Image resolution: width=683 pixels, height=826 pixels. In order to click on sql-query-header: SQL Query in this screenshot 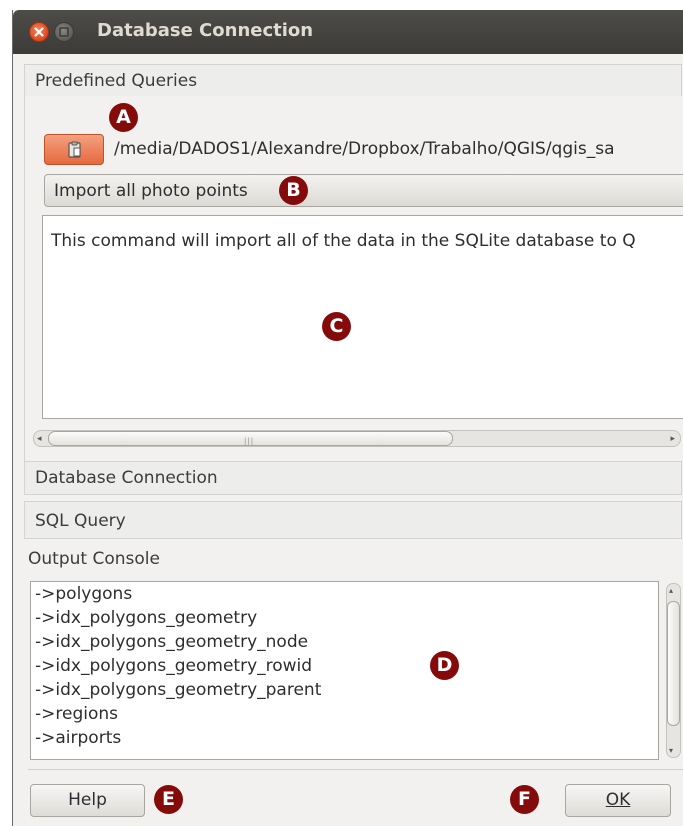, I will do `click(353, 520)`.